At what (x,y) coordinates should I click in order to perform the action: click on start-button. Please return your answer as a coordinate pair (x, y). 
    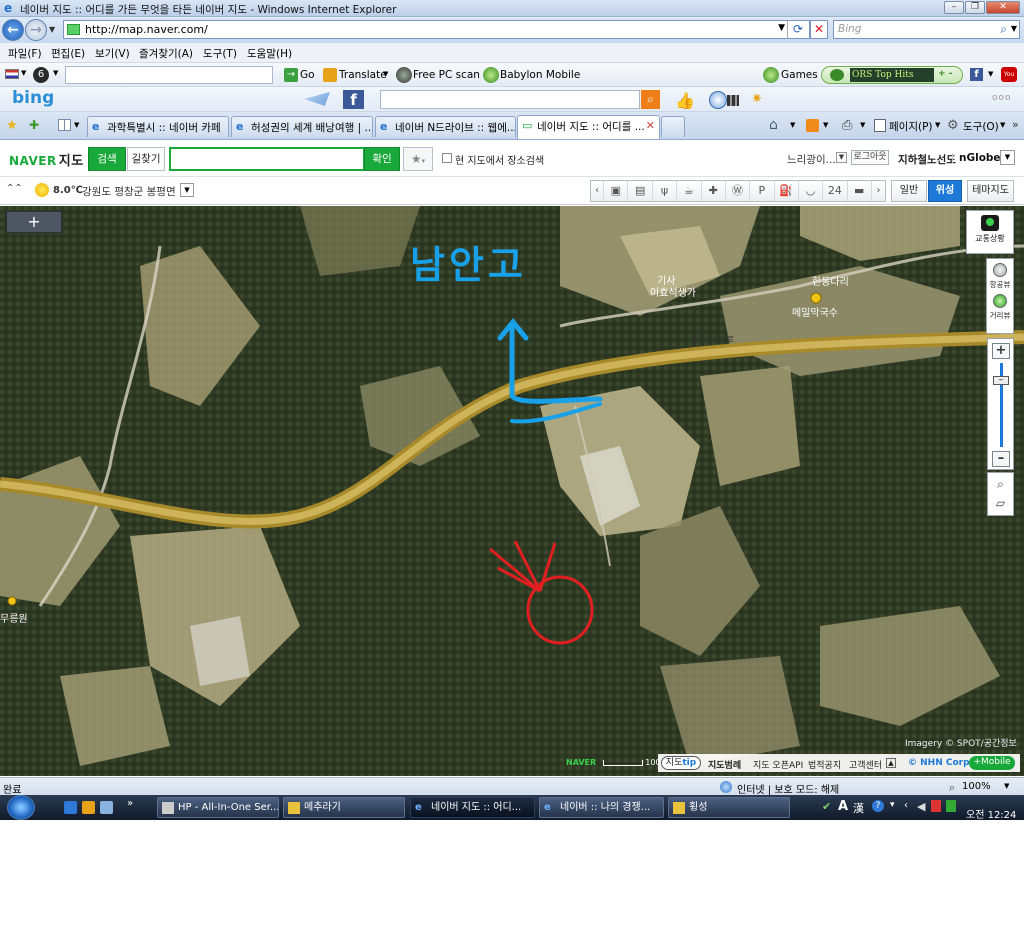
    Looking at the image, I should click on (21, 807).